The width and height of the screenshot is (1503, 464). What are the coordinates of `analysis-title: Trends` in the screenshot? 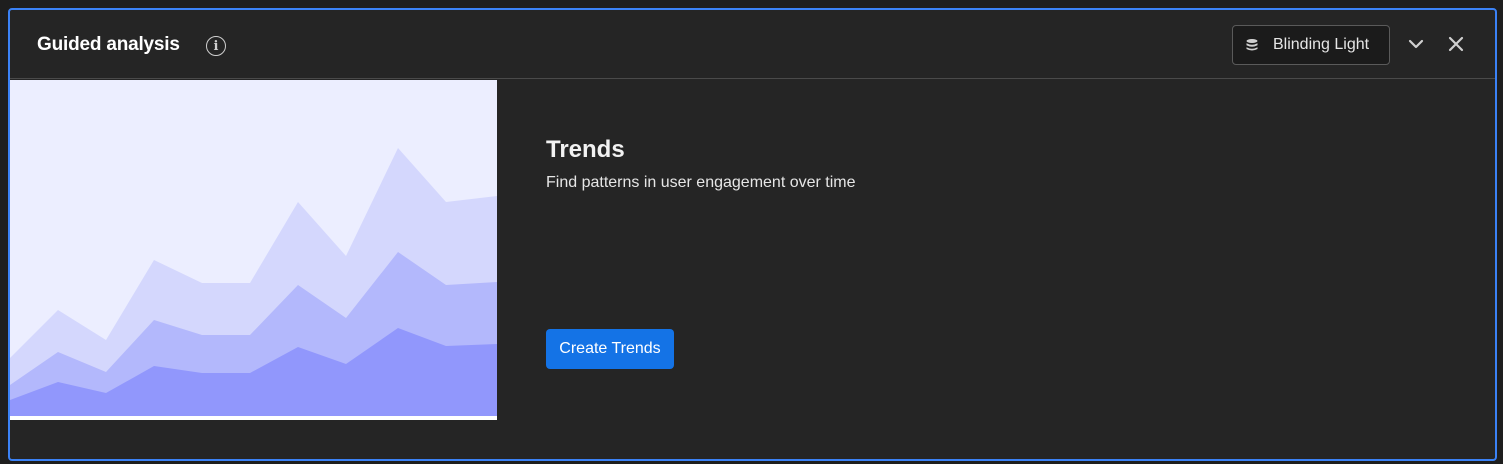 It's located at (585, 149).